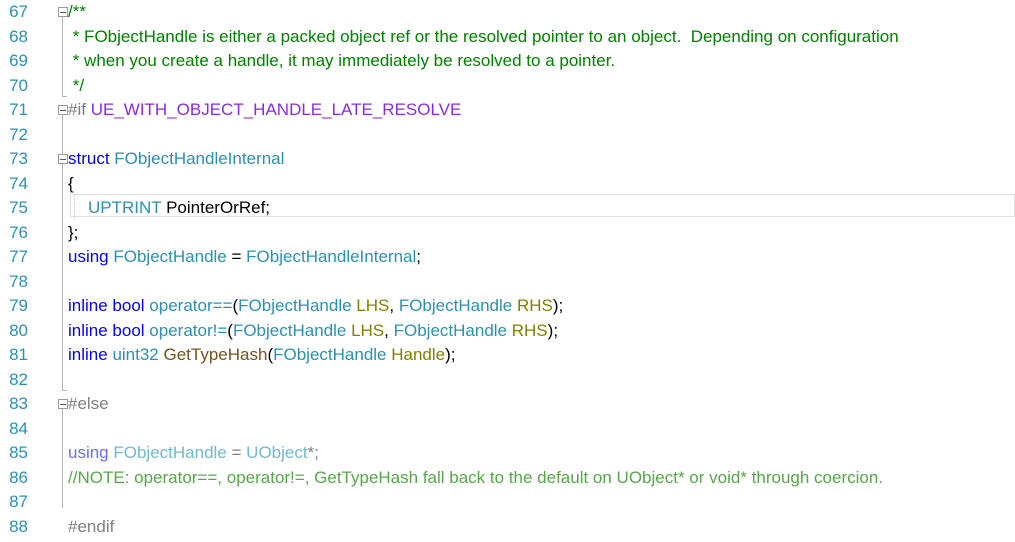  What do you see at coordinates (507, 282) in the screenshot?
I see `code-line: 78` at bounding box center [507, 282].